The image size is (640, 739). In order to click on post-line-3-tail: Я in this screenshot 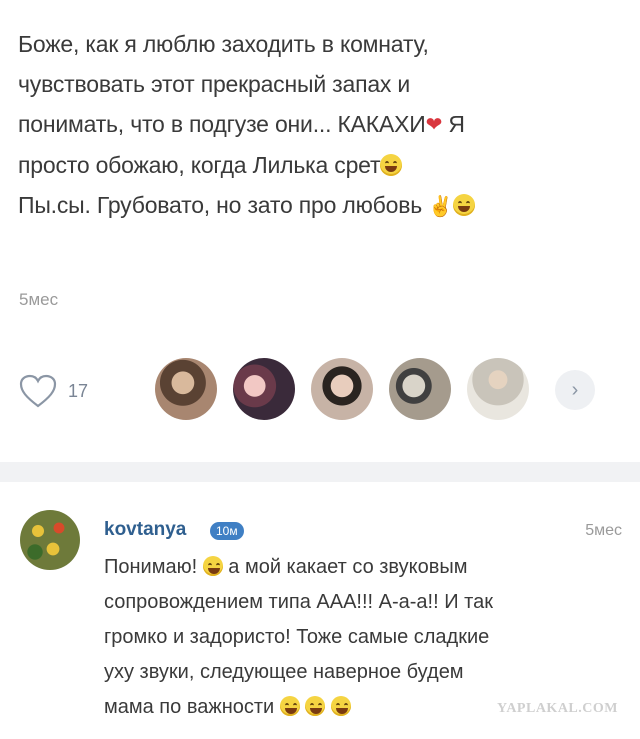, I will do `click(453, 124)`.